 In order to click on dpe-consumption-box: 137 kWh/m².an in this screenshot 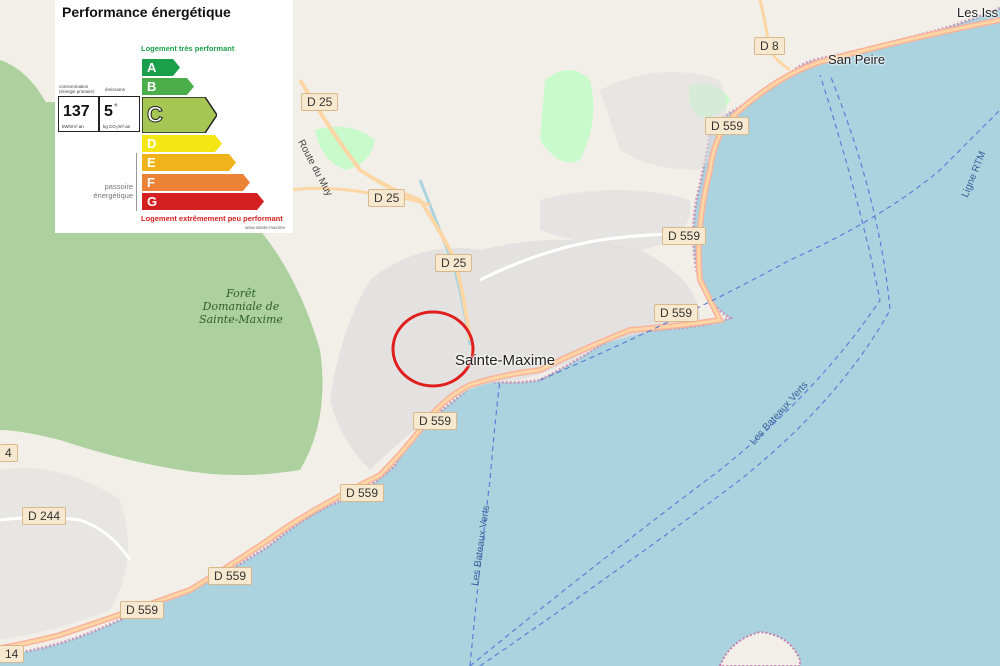, I will do `click(78, 114)`.